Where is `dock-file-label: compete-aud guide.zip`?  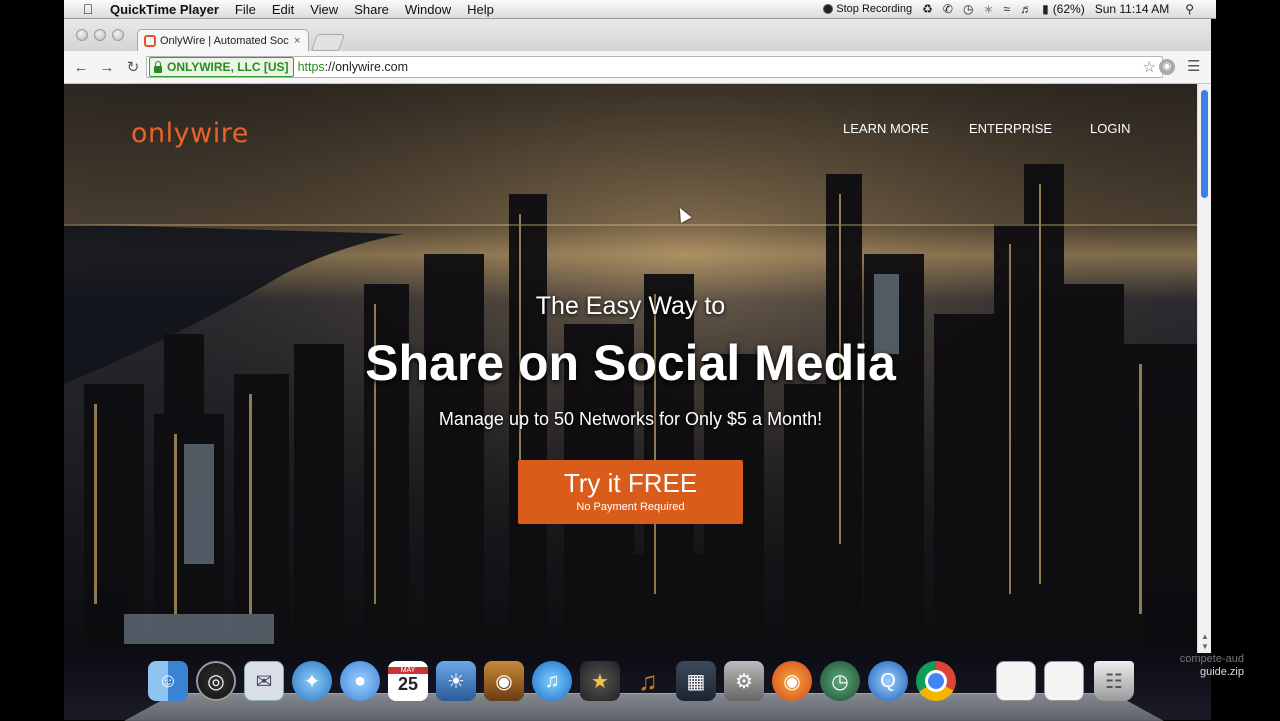
dock-file-label: compete-aud guide.zip is located at coordinates (1204, 666).